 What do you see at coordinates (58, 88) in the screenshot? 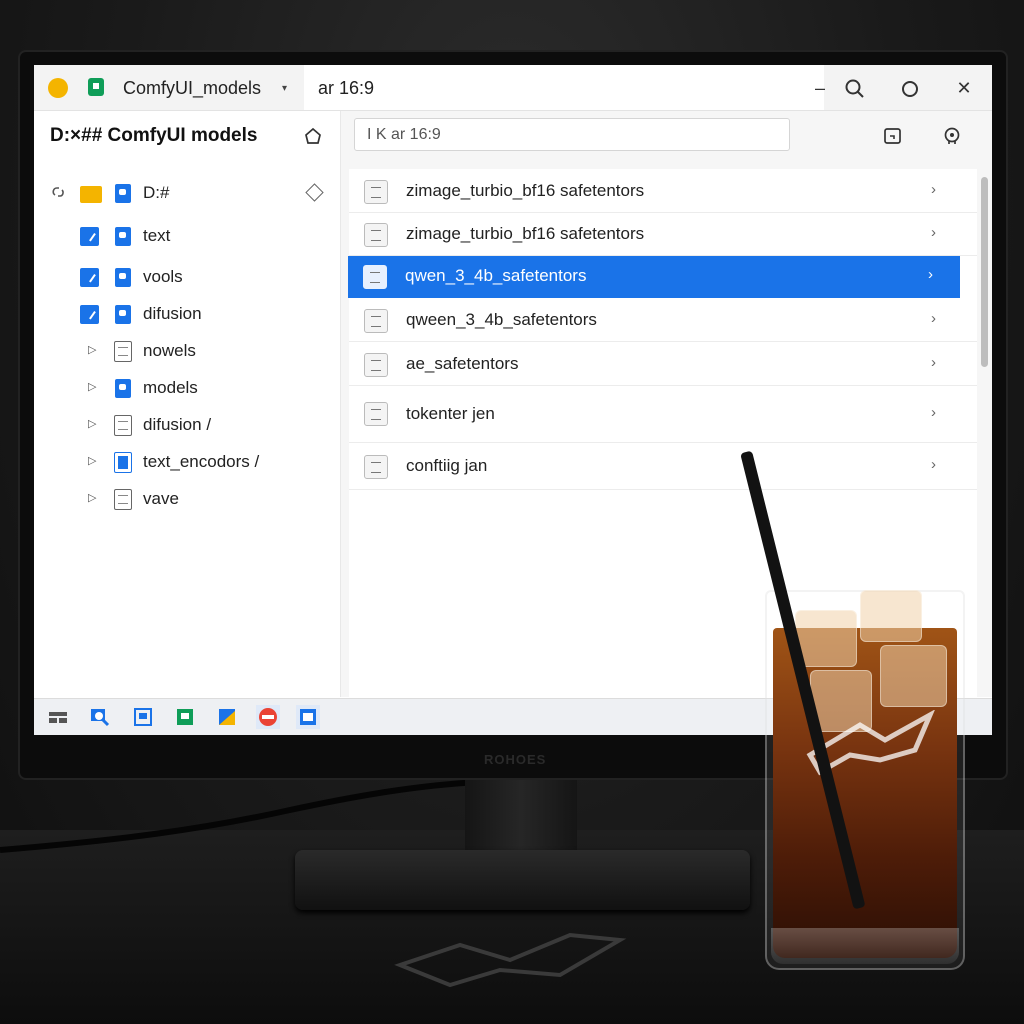
I see `status-dot-icon` at bounding box center [58, 88].